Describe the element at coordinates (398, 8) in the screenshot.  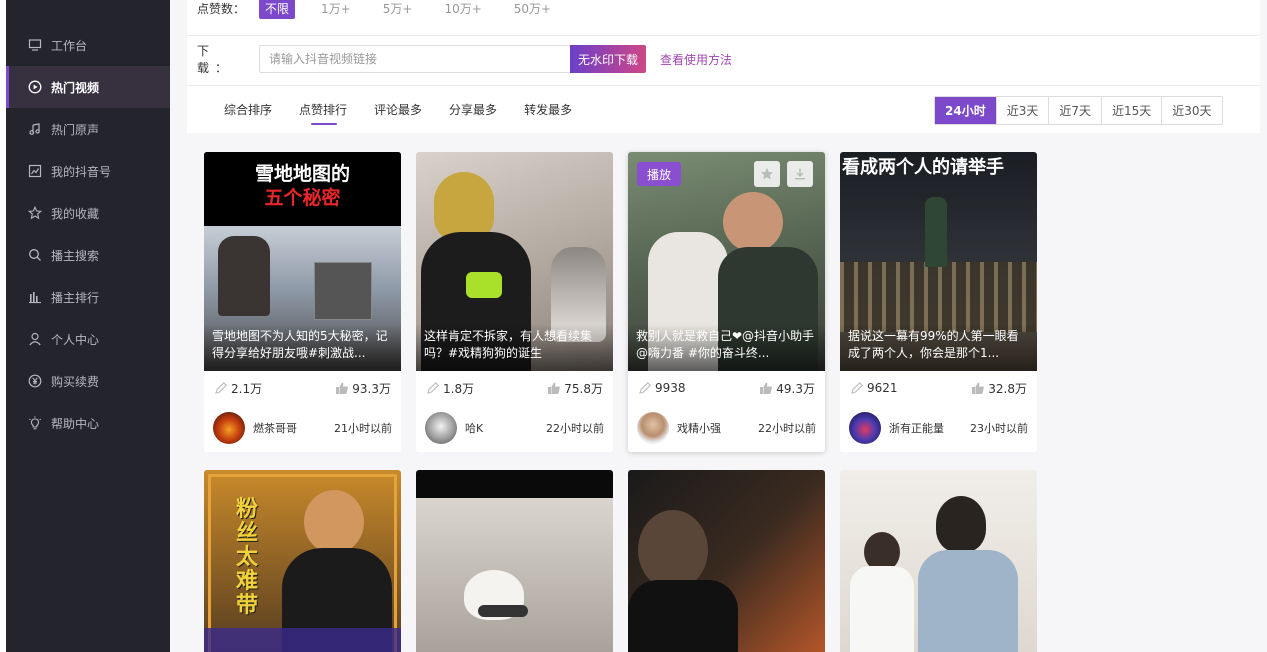
I see `likes-option-50k: 5万+` at that location.